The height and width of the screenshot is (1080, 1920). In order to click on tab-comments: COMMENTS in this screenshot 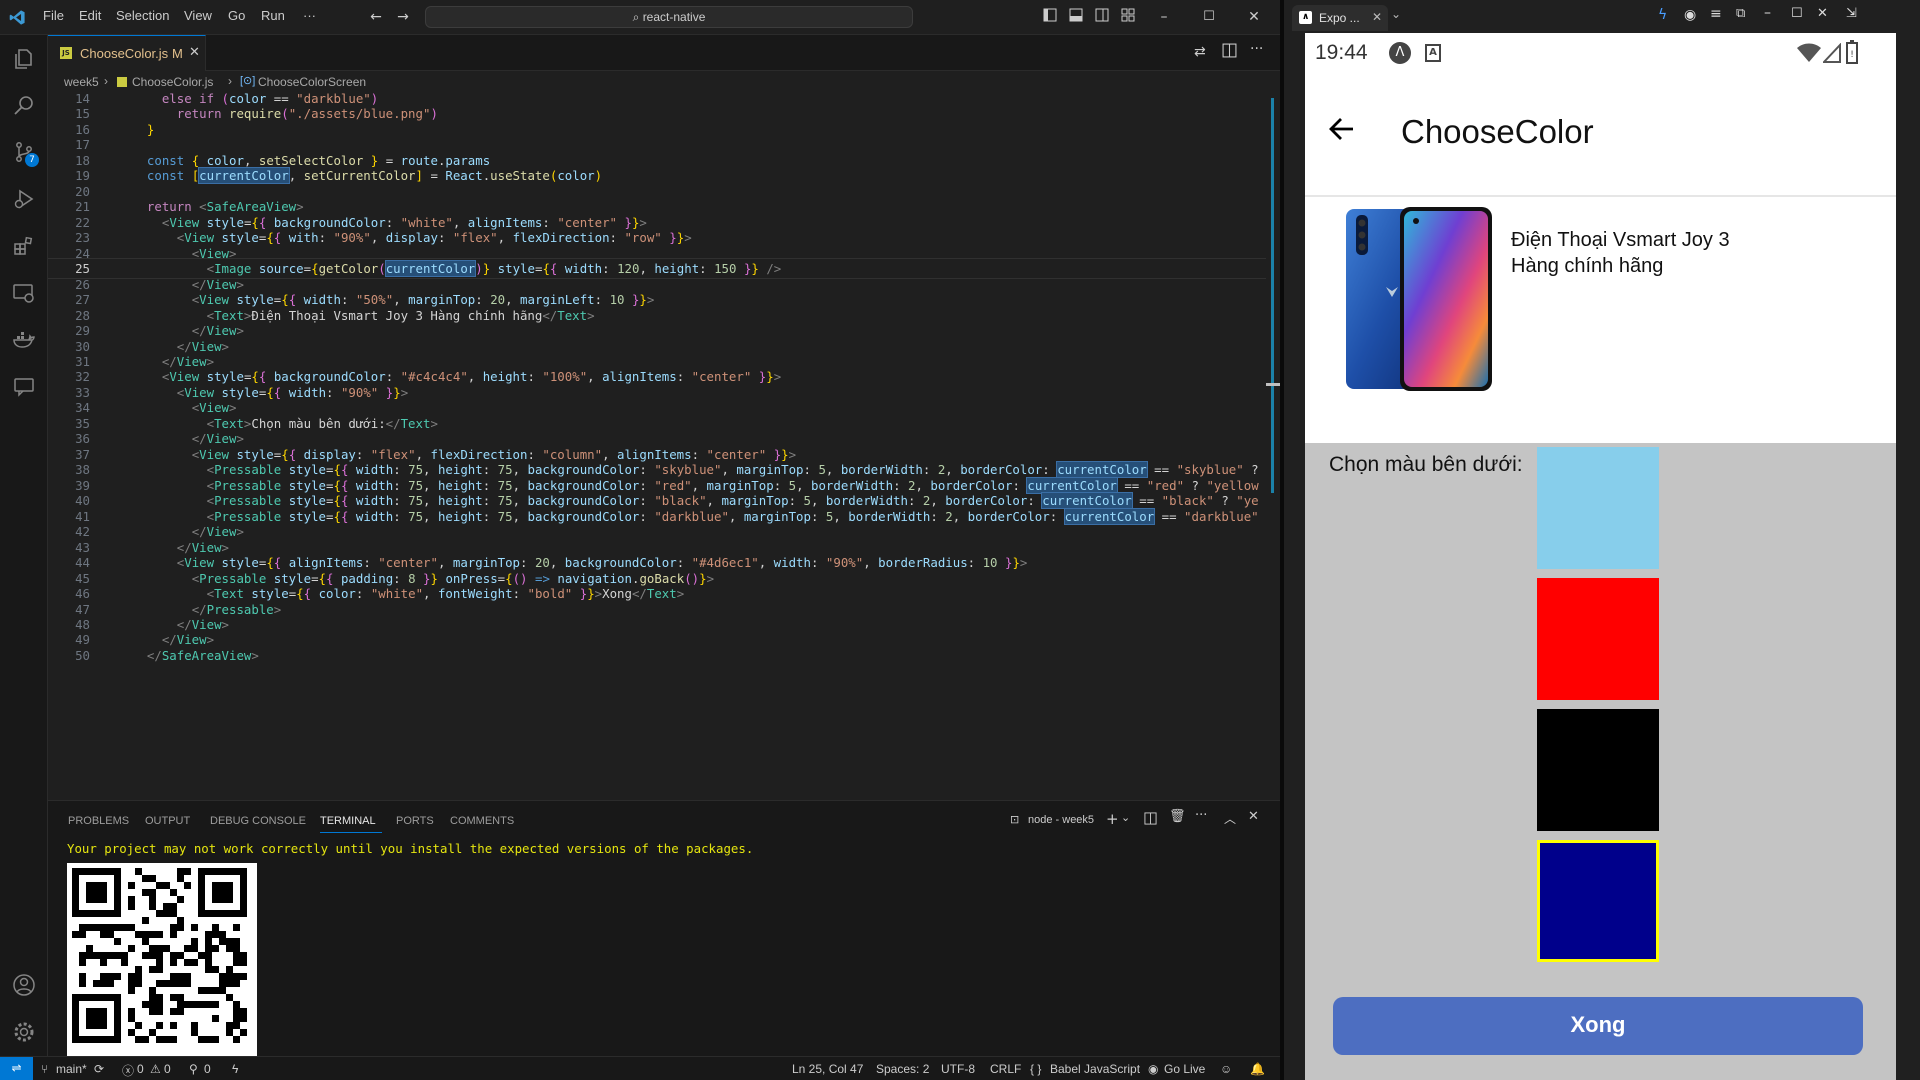, I will do `click(482, 821)`.